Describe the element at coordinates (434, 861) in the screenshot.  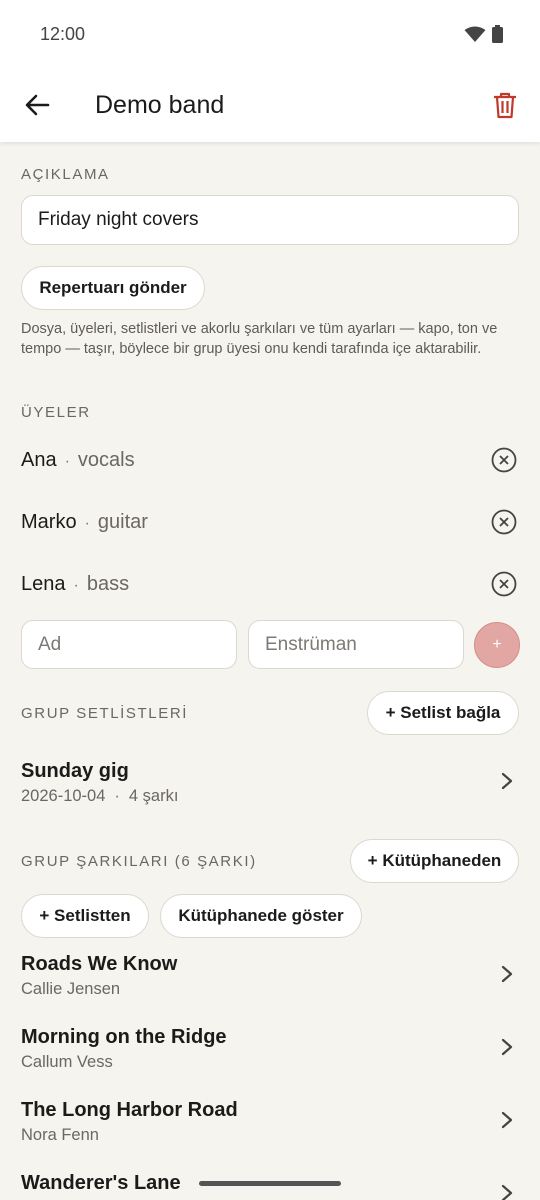
I see `from-library-button: + Kütüphaneden` at that location.